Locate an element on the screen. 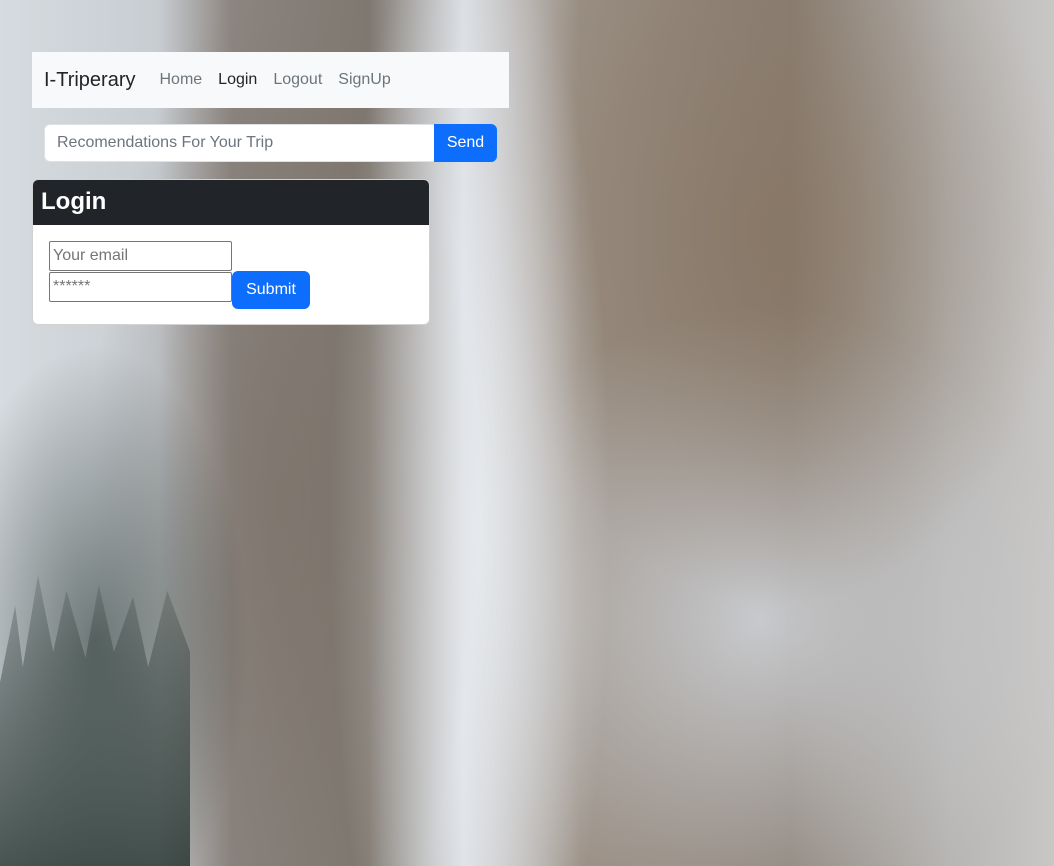  submit-button: Submit is located at coordinates (271, 290).